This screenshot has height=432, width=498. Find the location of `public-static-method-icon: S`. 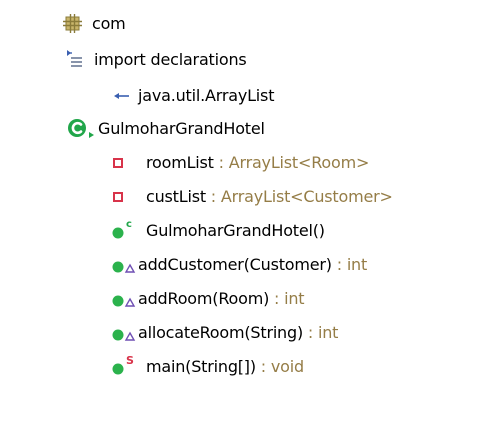

public-static-method-icon: S is located at coordinates (124, 367).